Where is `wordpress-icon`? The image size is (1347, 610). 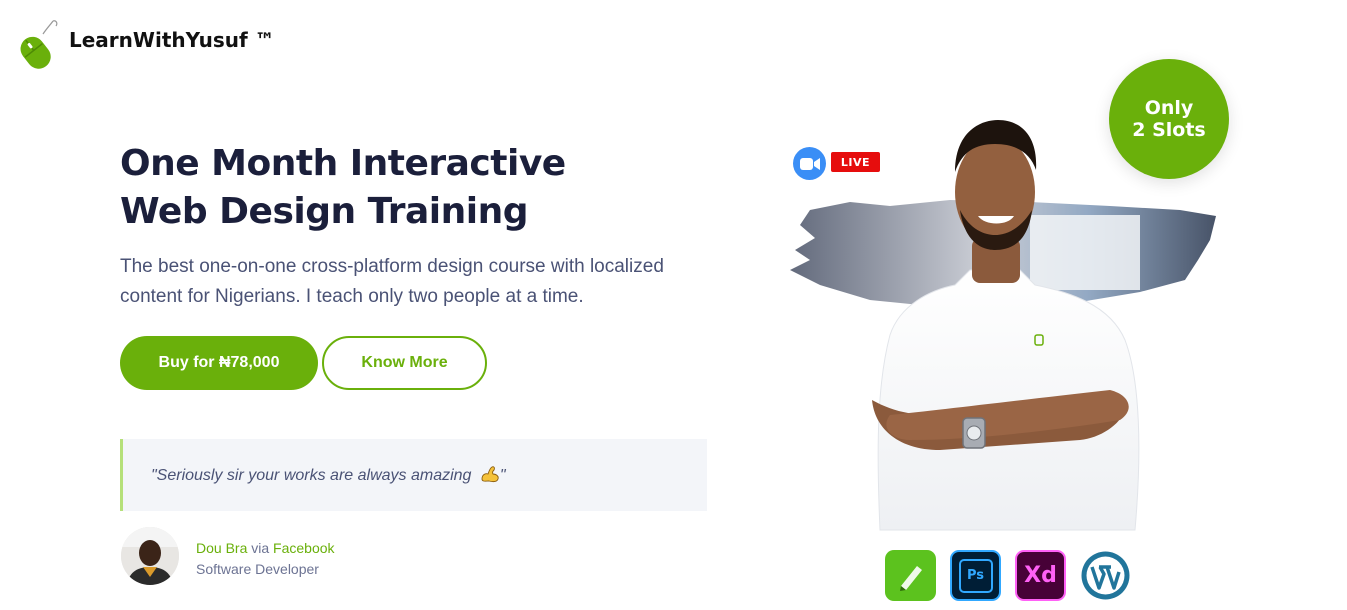
wordpress-icon is located at coordinates (1105, 575).